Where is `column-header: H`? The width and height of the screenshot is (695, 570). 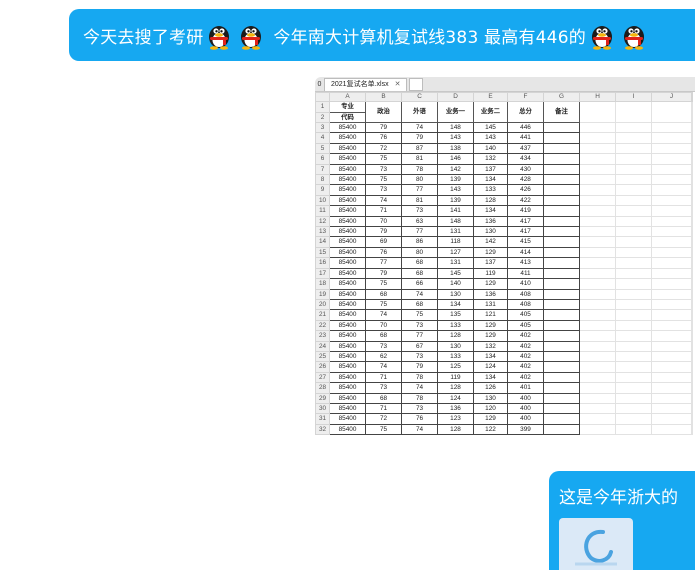
column-header: H is located at coordinates (597, 97).